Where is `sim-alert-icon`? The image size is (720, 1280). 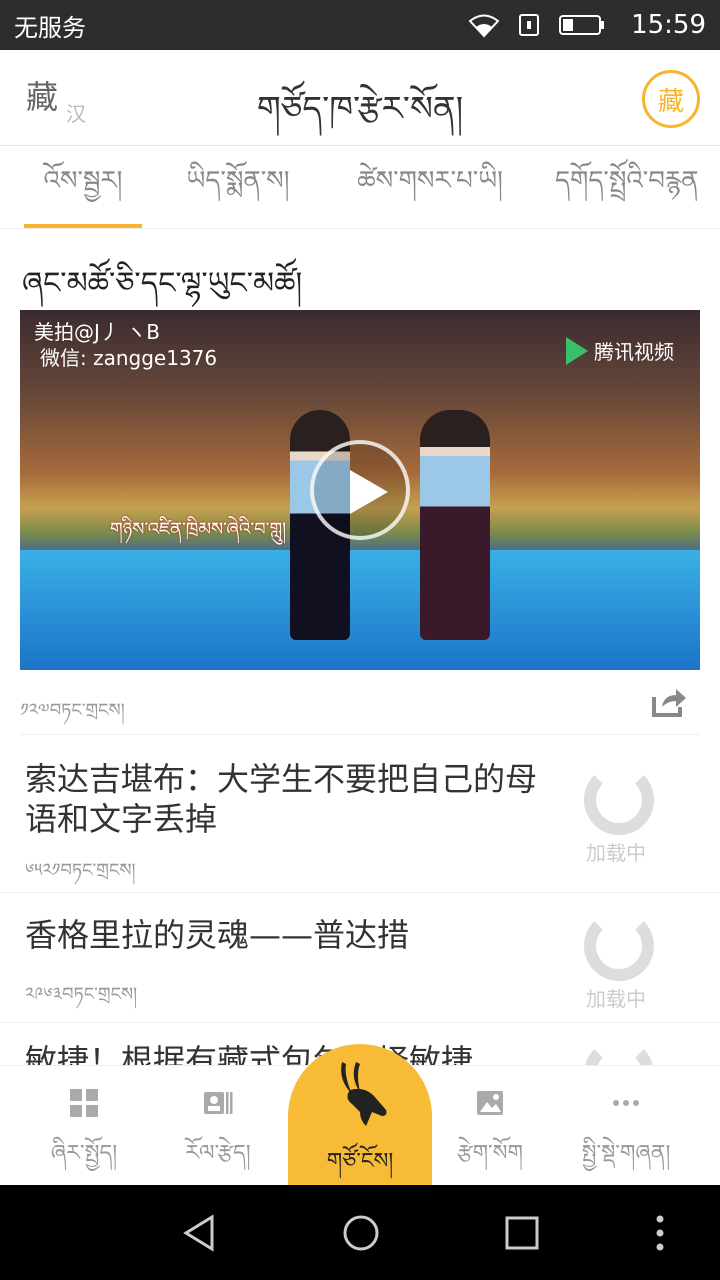 sim-alert-icon is located at coordinates (529, 25).